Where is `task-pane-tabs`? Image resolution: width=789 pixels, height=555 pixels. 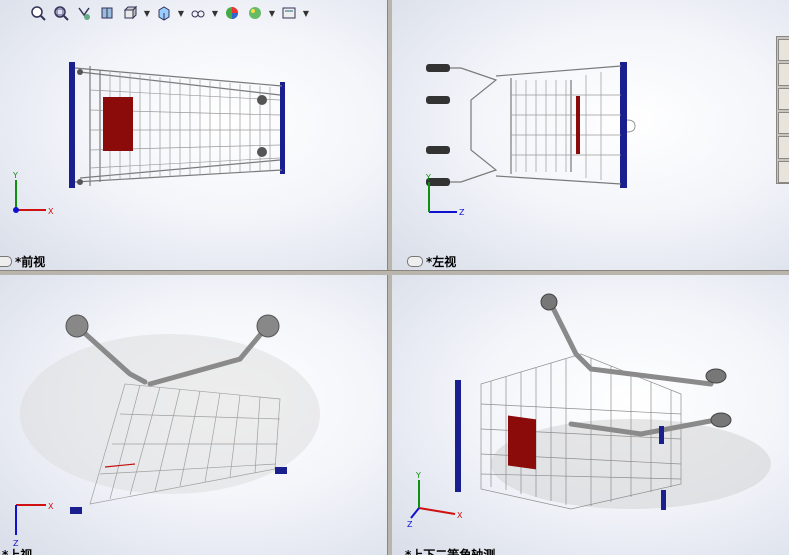 task-pane-tabs is located at coordinates (782, 110).